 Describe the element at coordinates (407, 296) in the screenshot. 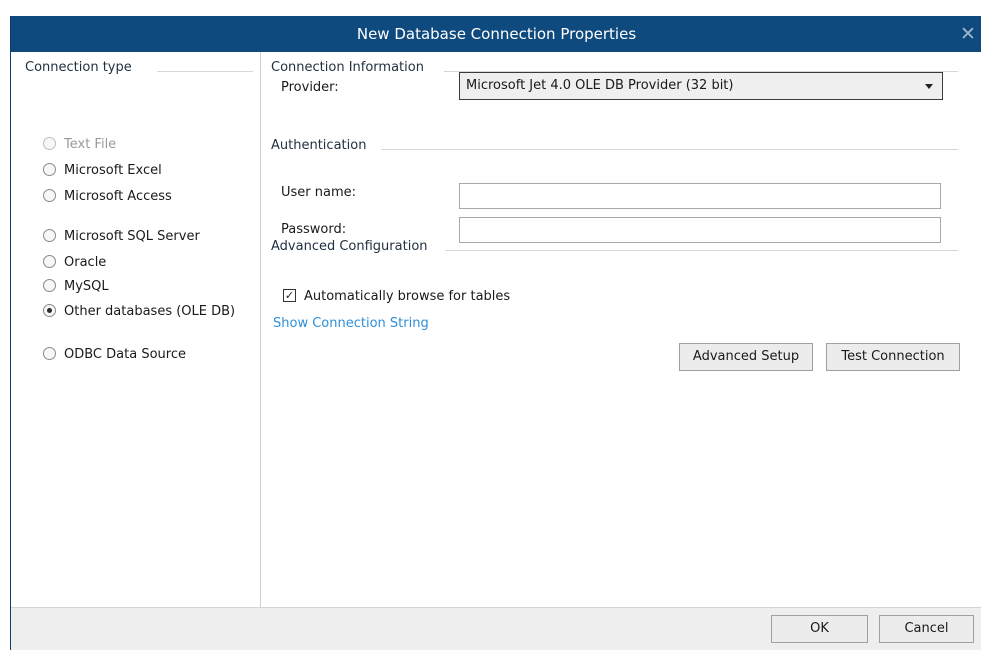

I see `auto-browse-label: Automatically browse for tables` at that location.